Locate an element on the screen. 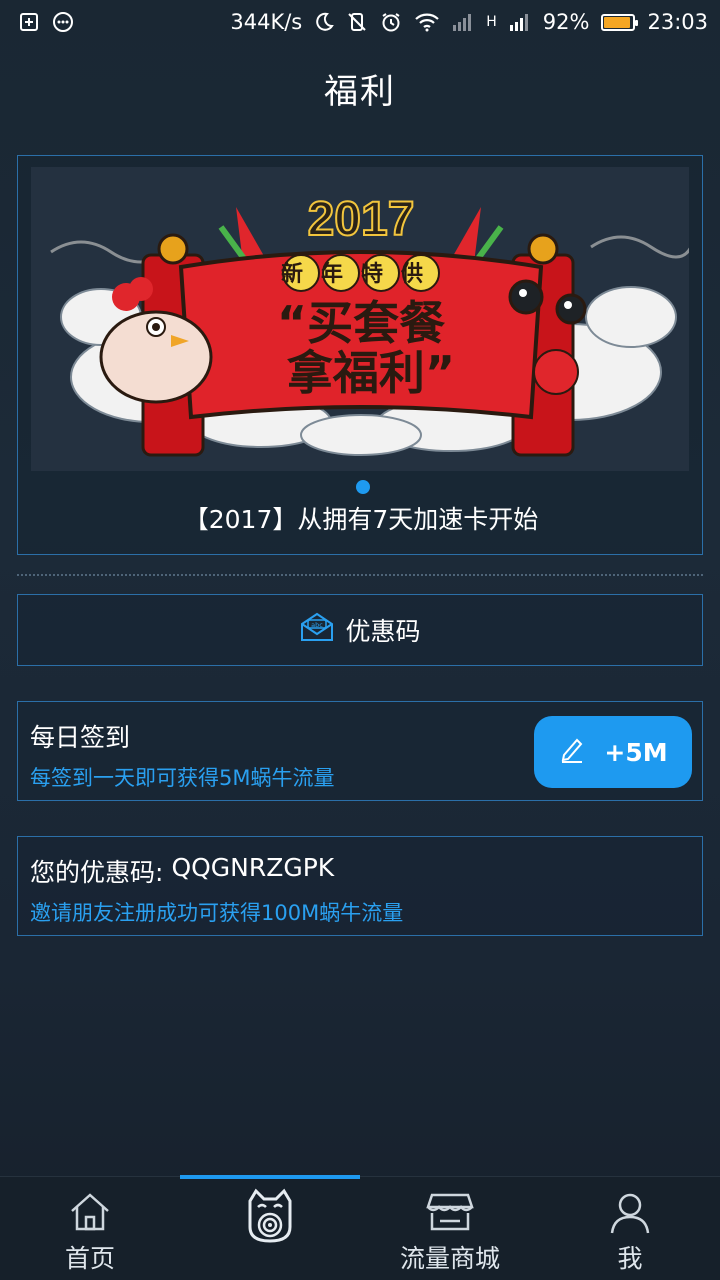 Image resolution: width=720 pixels, height=1280 pixels. wifi-icon is located at coordinates (427, 22).